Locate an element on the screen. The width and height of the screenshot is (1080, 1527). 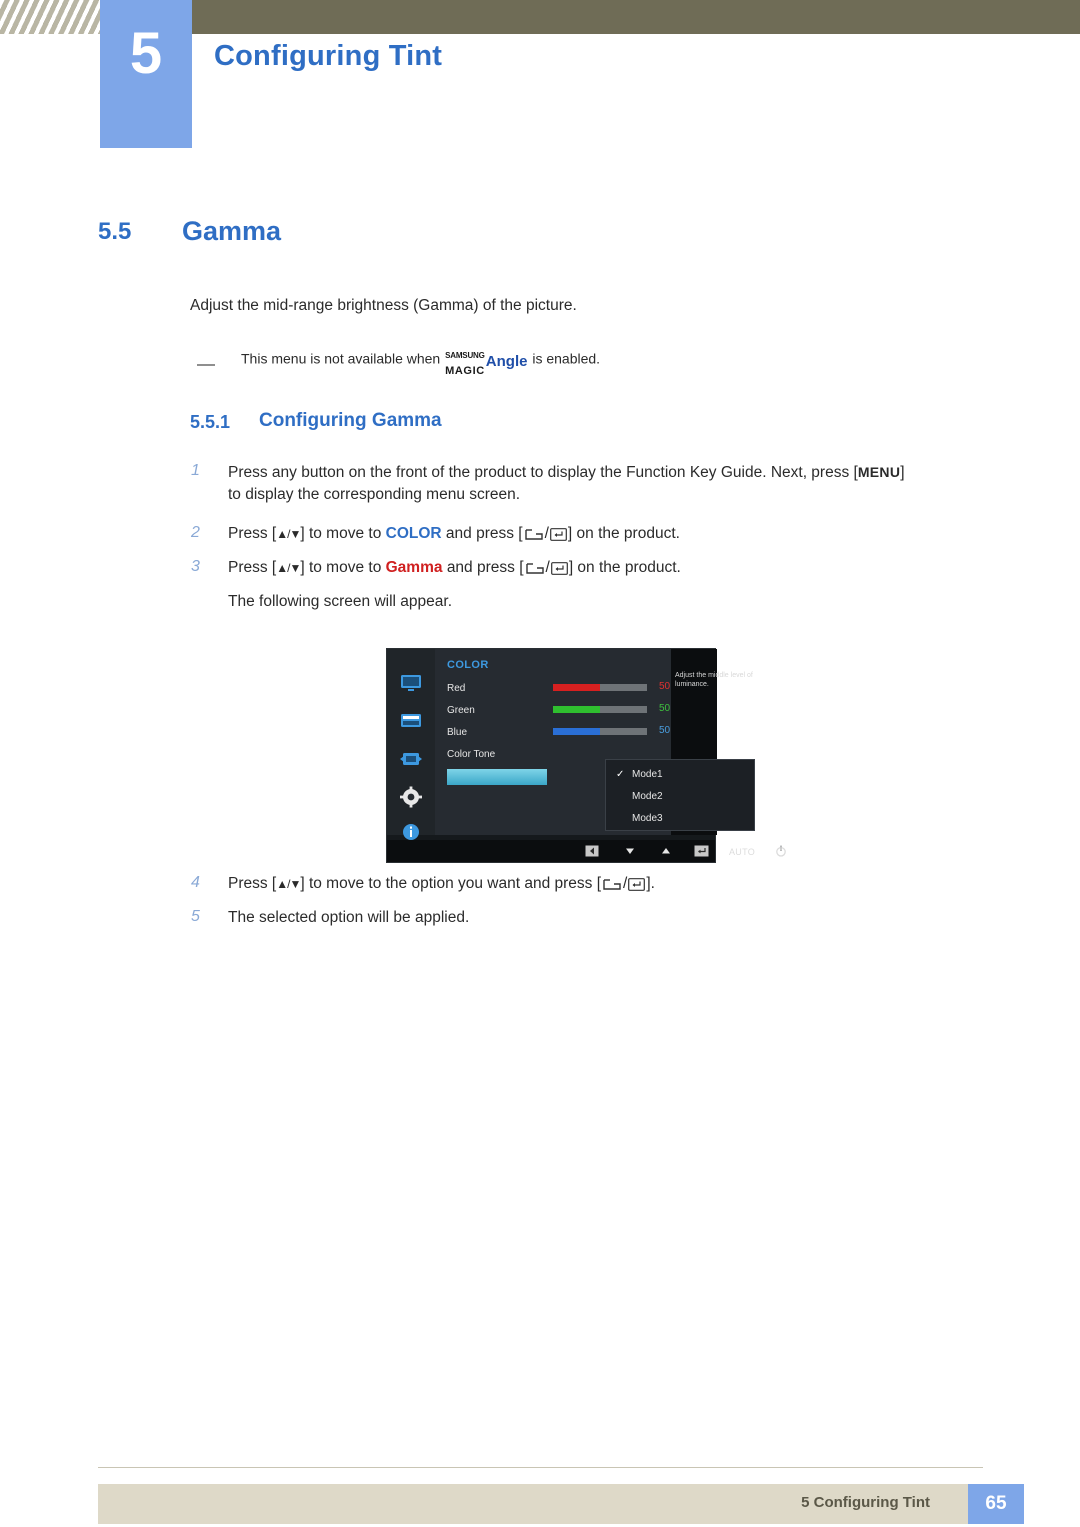
step3-text-a: Press [ is located at coordinates (252, 567).